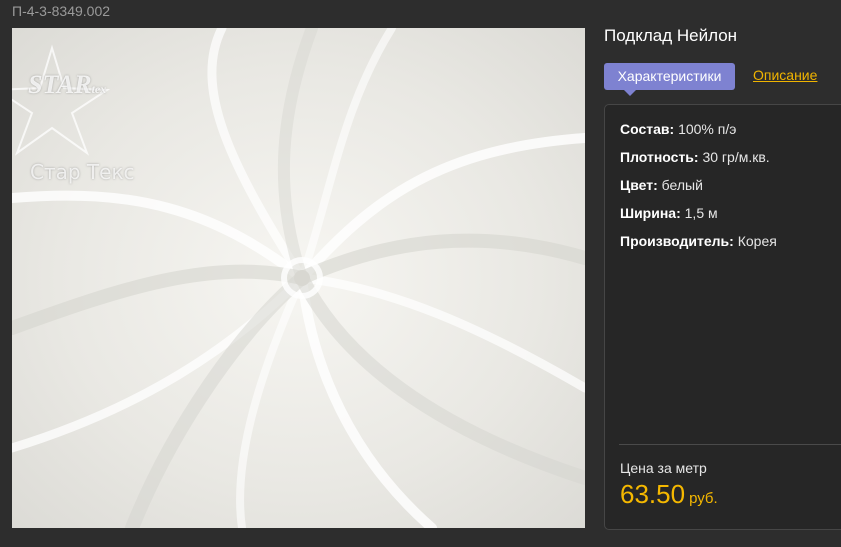 The width and height of the screenshot is (841, 547). I want to click on spec-manufacturer: Производитель: Корея, so click(698, 241).